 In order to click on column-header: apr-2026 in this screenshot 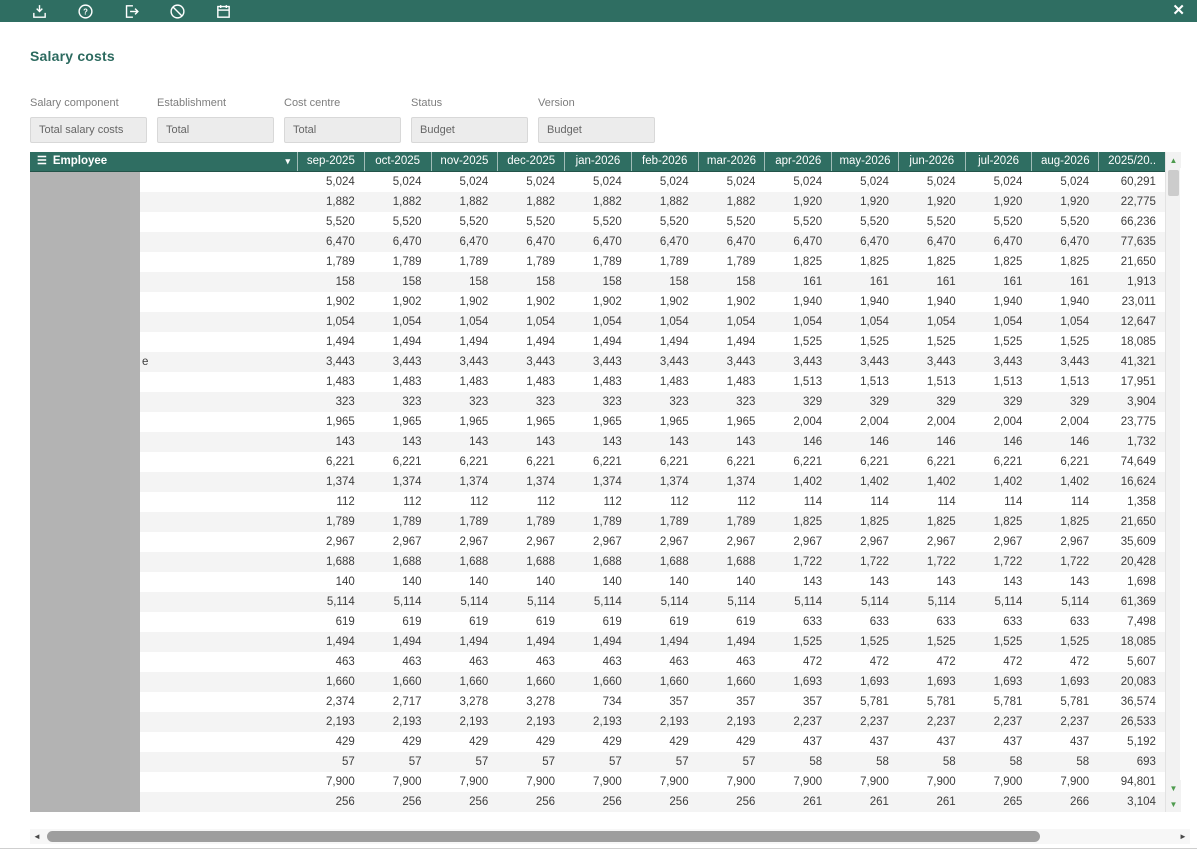, I will do `click(797, 161)`.